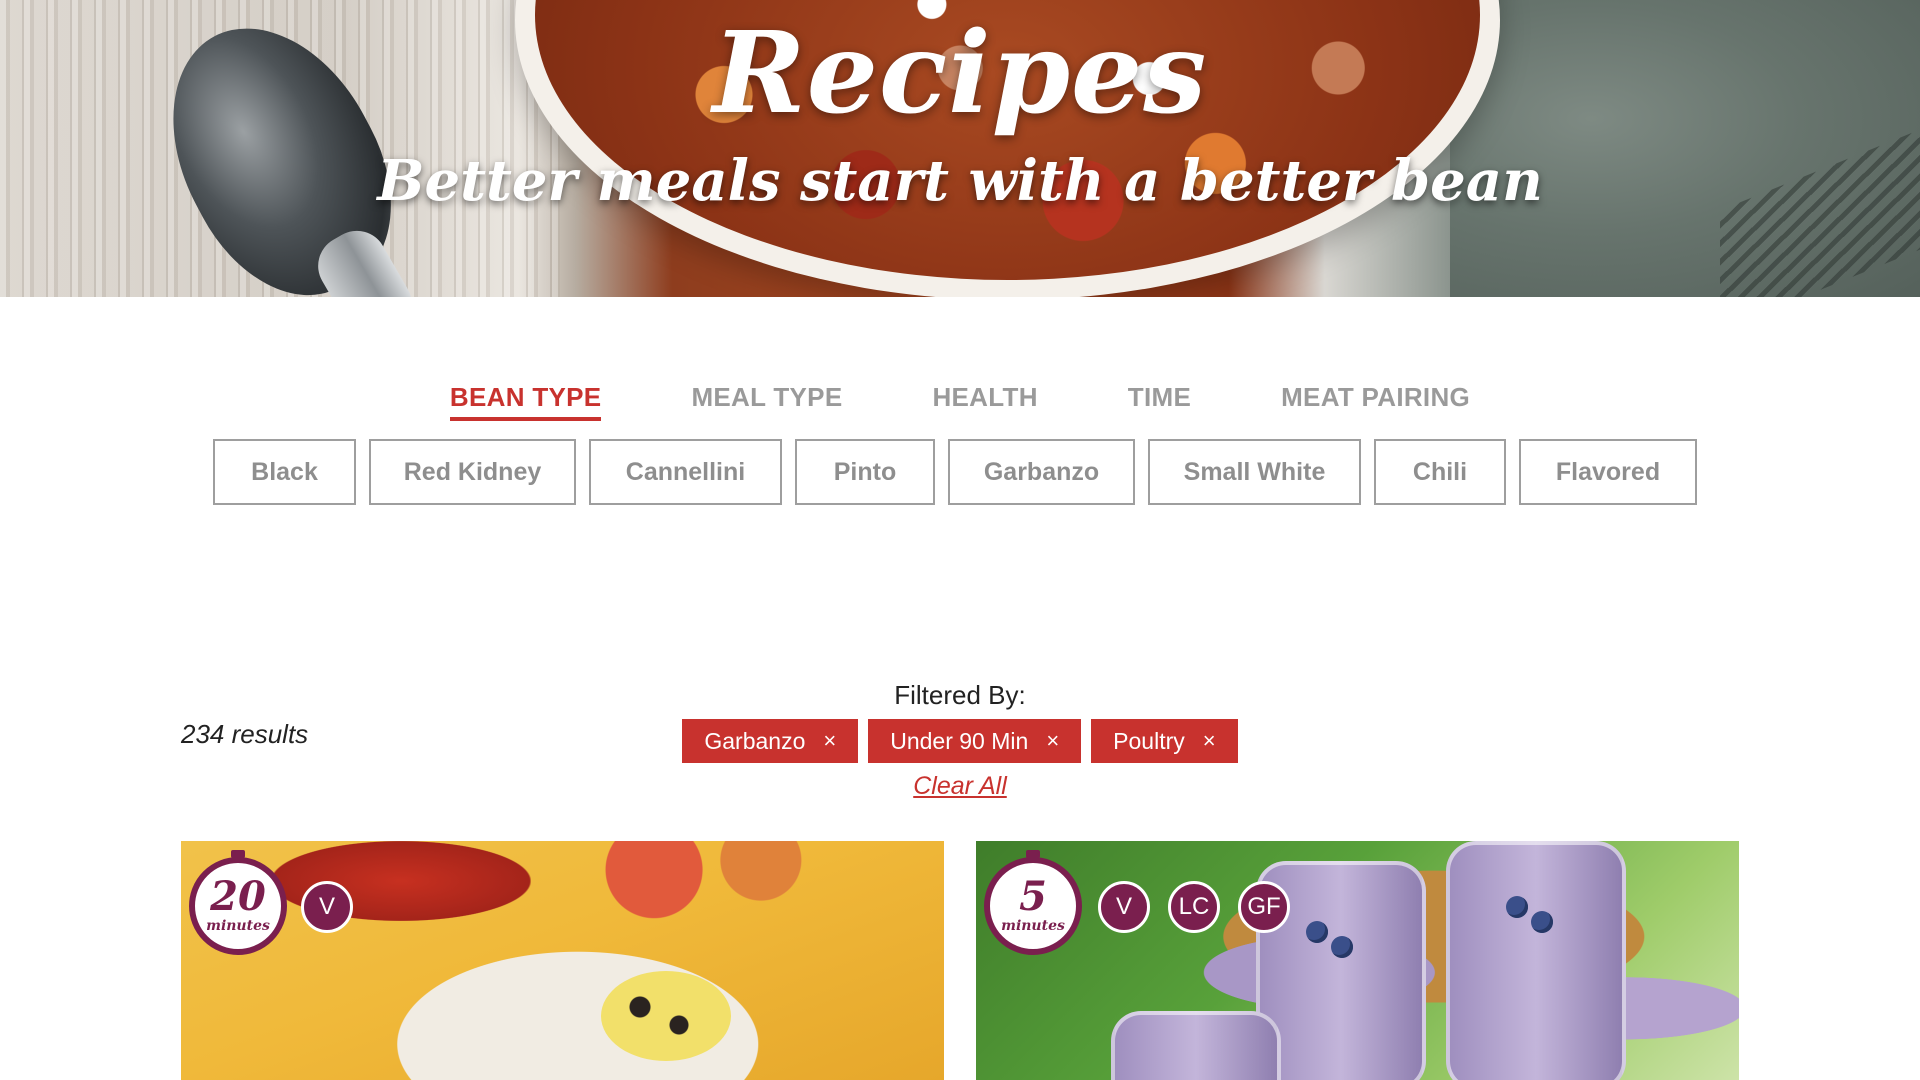 Image resolution: width=1920 pixels, height=1080 pixels. I want to click on chip-label: Under 90 Min, so click(959, 740).